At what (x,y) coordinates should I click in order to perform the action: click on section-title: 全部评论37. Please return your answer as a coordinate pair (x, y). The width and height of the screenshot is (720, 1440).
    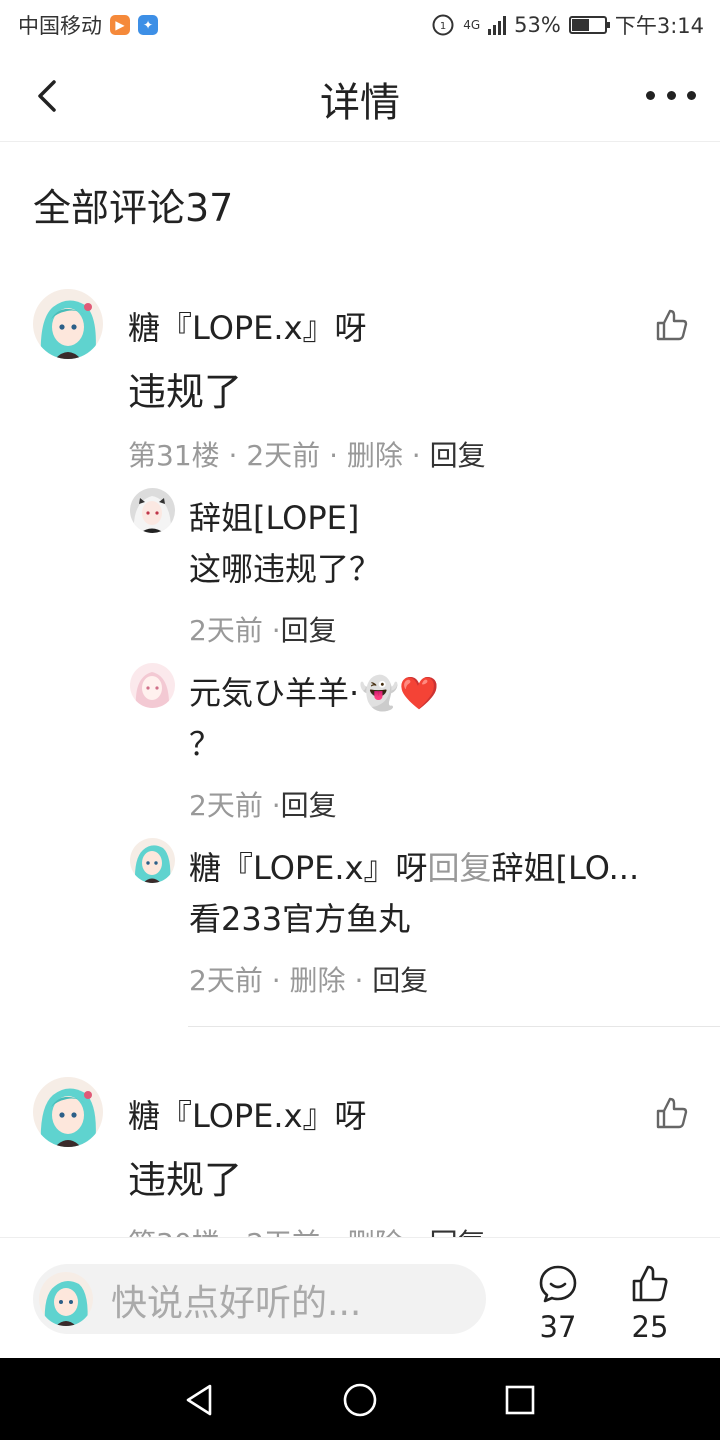
    Looking at the image, I should click on (133, 208).